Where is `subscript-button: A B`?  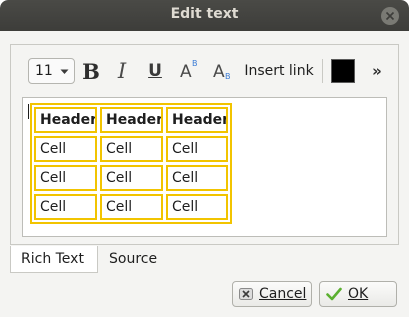
subscript-button: A B is located at coordinates (222, 71).